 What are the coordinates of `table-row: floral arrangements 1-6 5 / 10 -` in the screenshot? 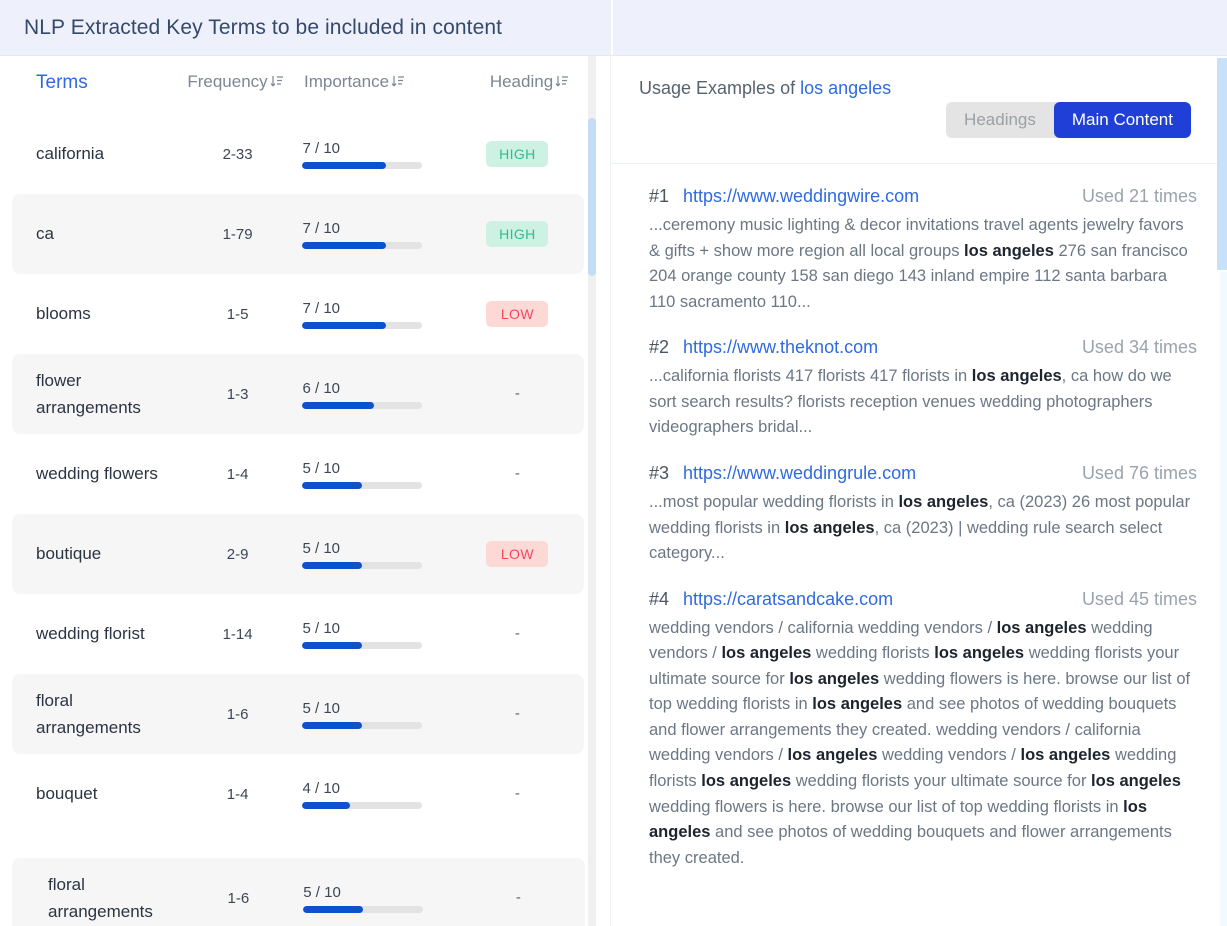 It's located at (298, 714).